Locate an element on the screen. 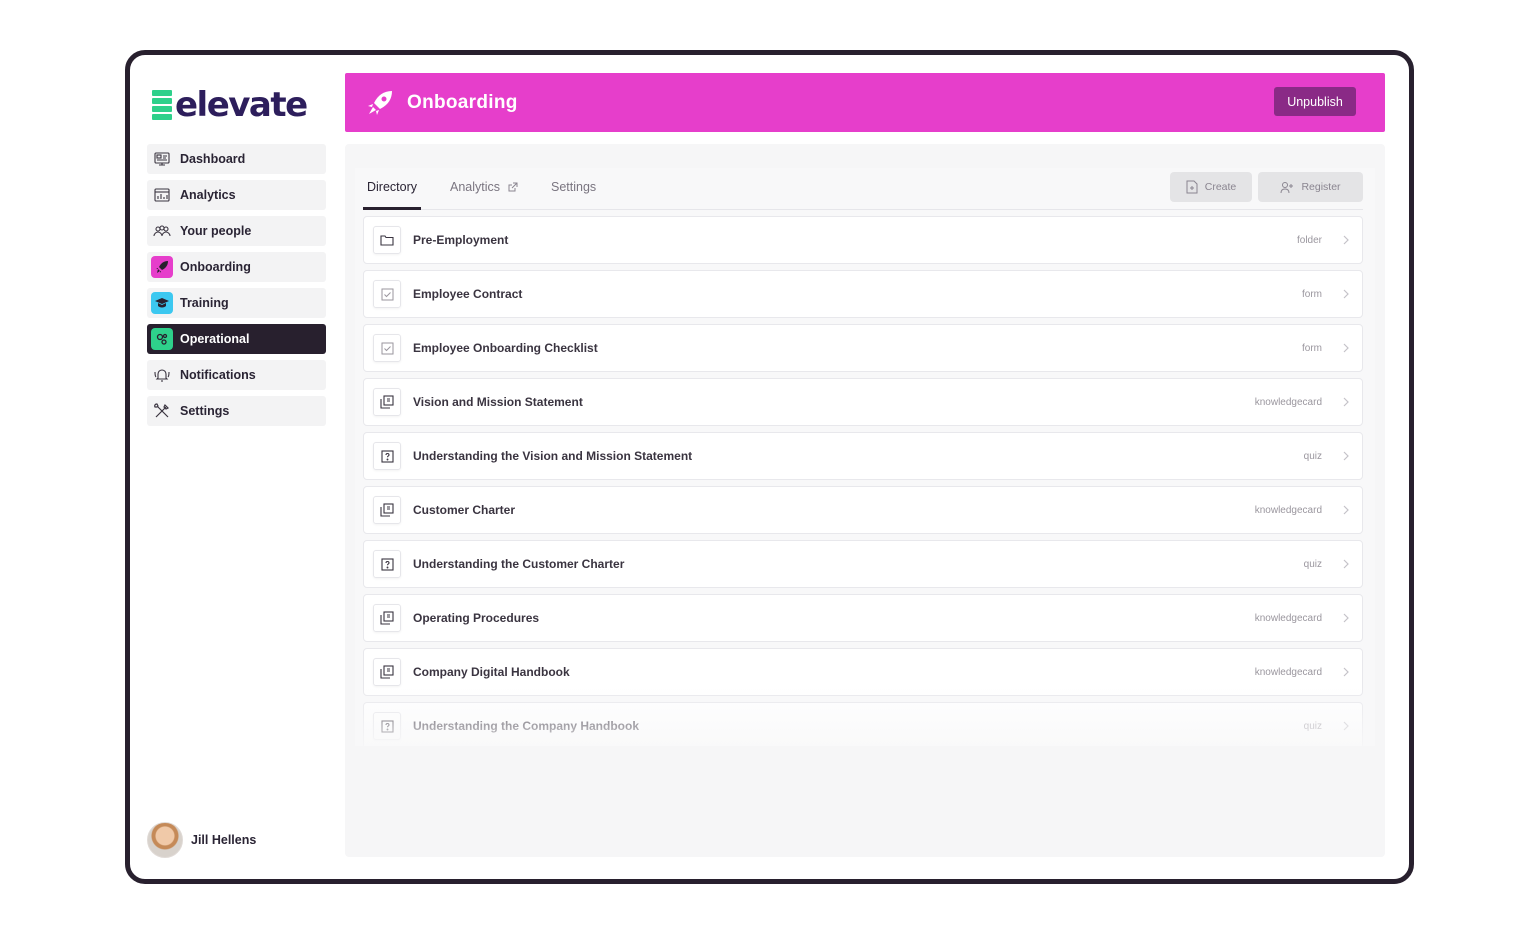  brand-logo: elevate is located at coordinates (230, 105).